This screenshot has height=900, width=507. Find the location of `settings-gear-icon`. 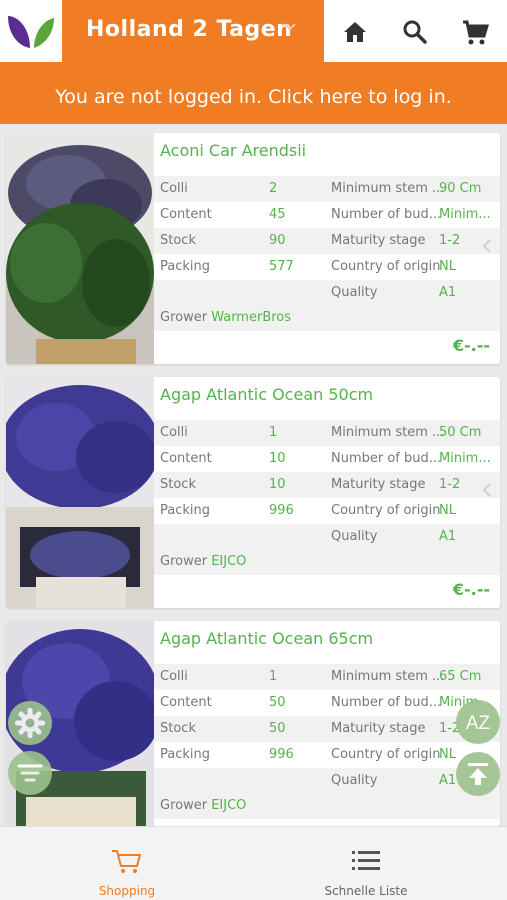

settings-gear-icon is located at coordinates (30, 723).